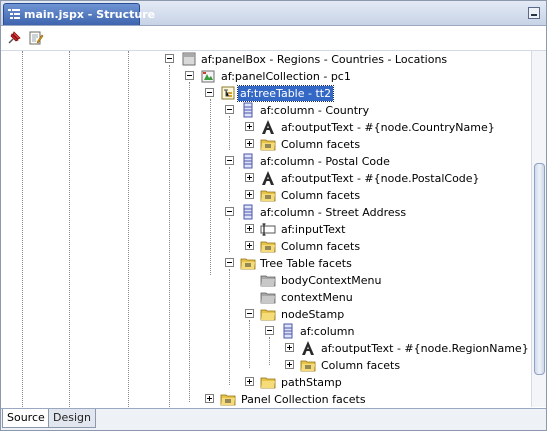 Image resolution: width=547 pixels, height=431 pixels. Describe the element at coordinates (325, 161) in the screenshot. I see `tree-node-label: af:column - Postal Code` at that location.